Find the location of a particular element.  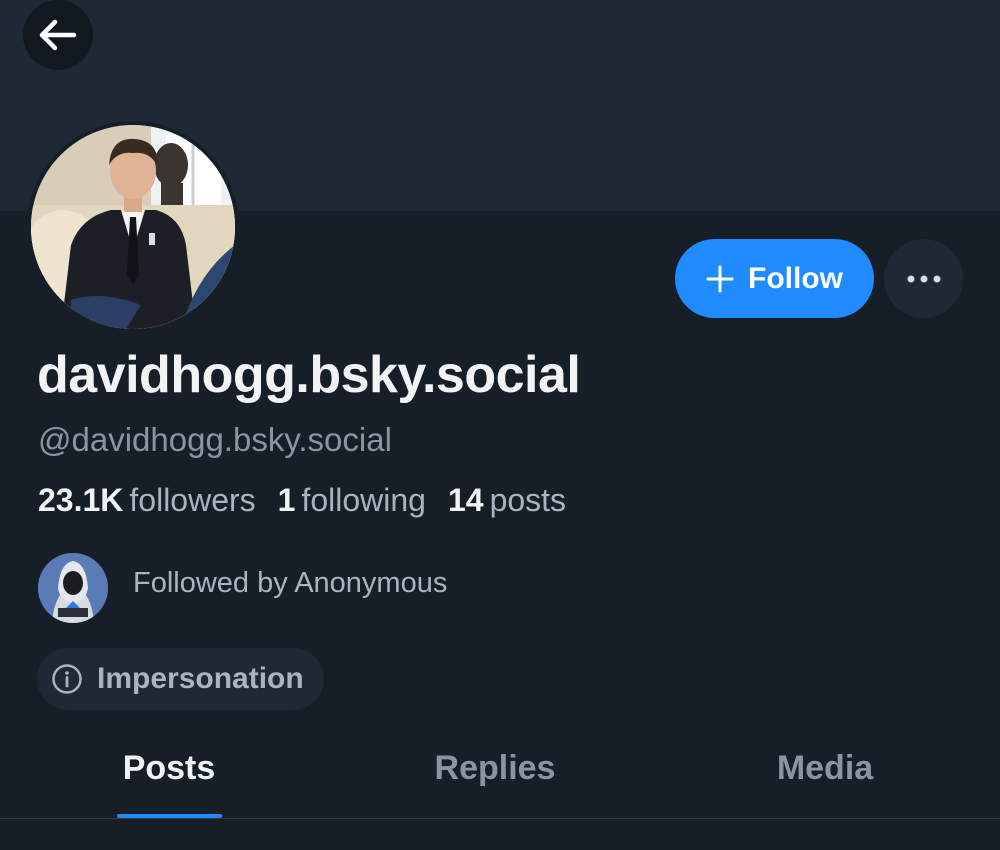

tab-posts: Posts is located at coordinates (169, 768).